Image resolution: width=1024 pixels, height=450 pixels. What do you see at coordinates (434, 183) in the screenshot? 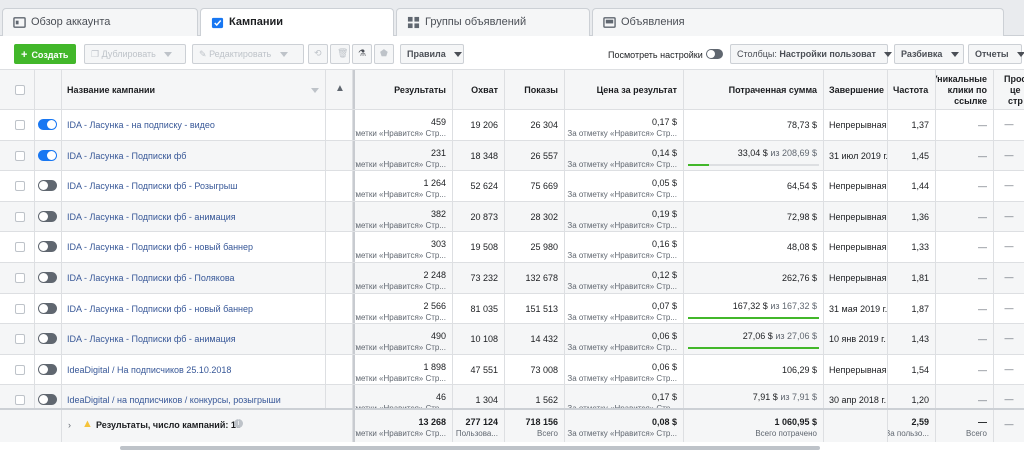
I see `results-value: 1 264` at bounding box center [434, 183].